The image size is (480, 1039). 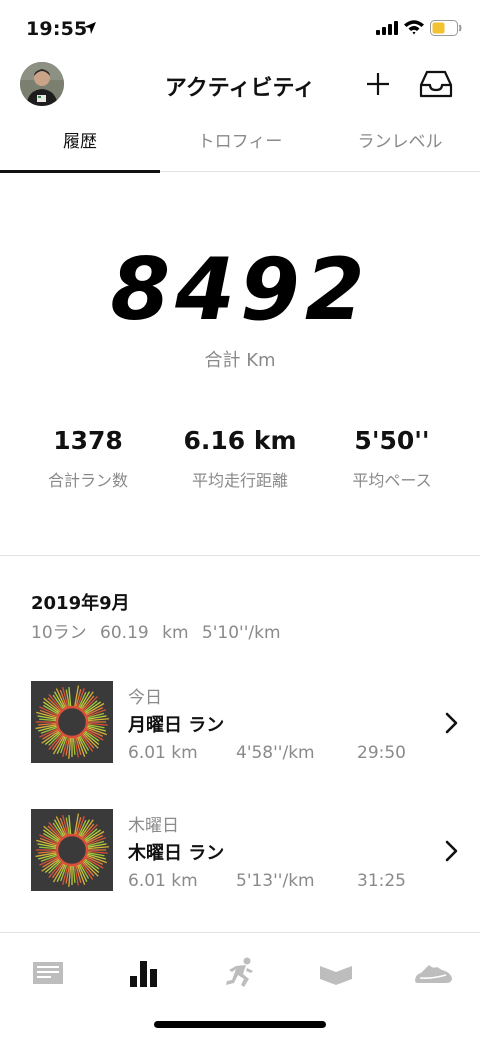 I want to click on stat-label: 平均ペース, so click(x=392, y=480).